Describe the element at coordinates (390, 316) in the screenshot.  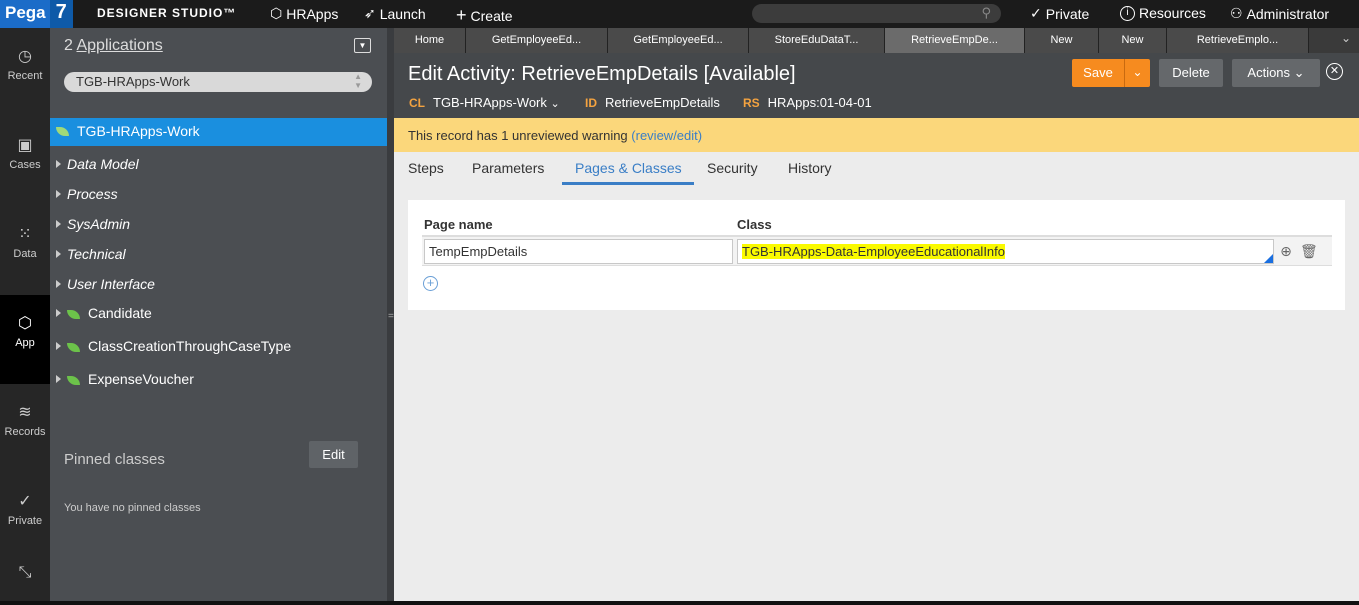
I see `panel-splitter: =` at that location.